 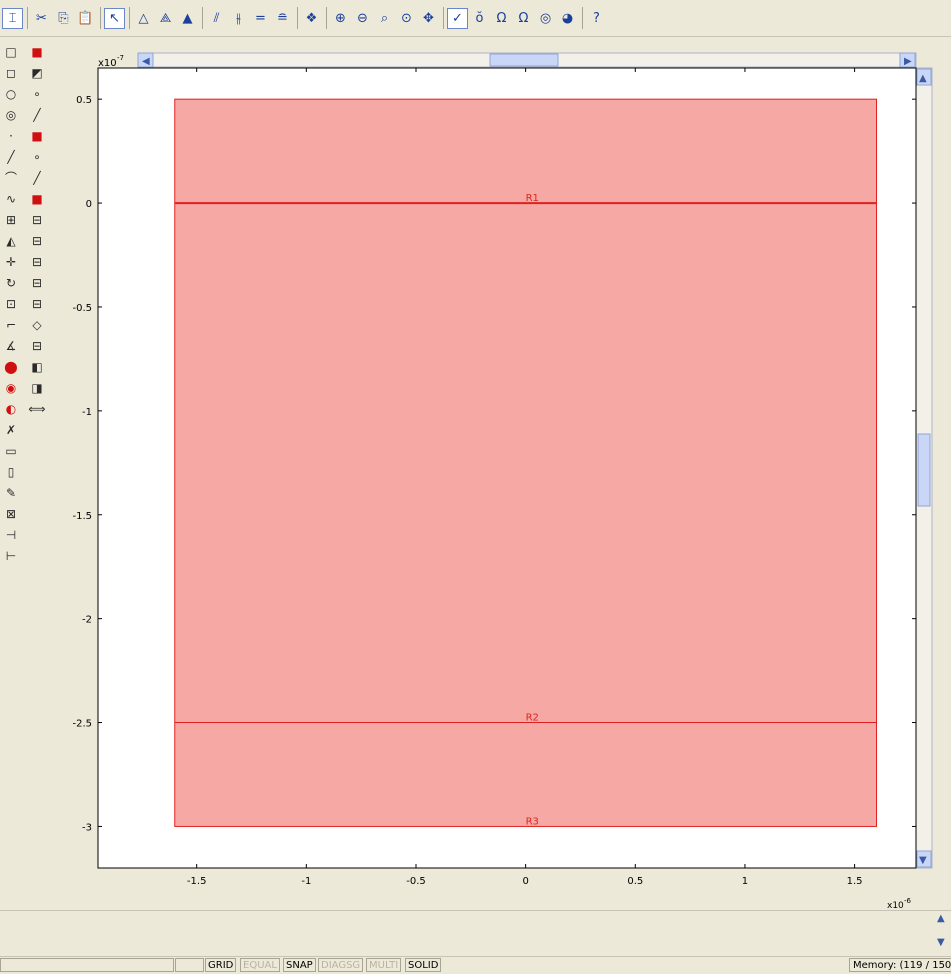 I want to click on horizontal-scroll-thumb, so click(x=524, y=60).